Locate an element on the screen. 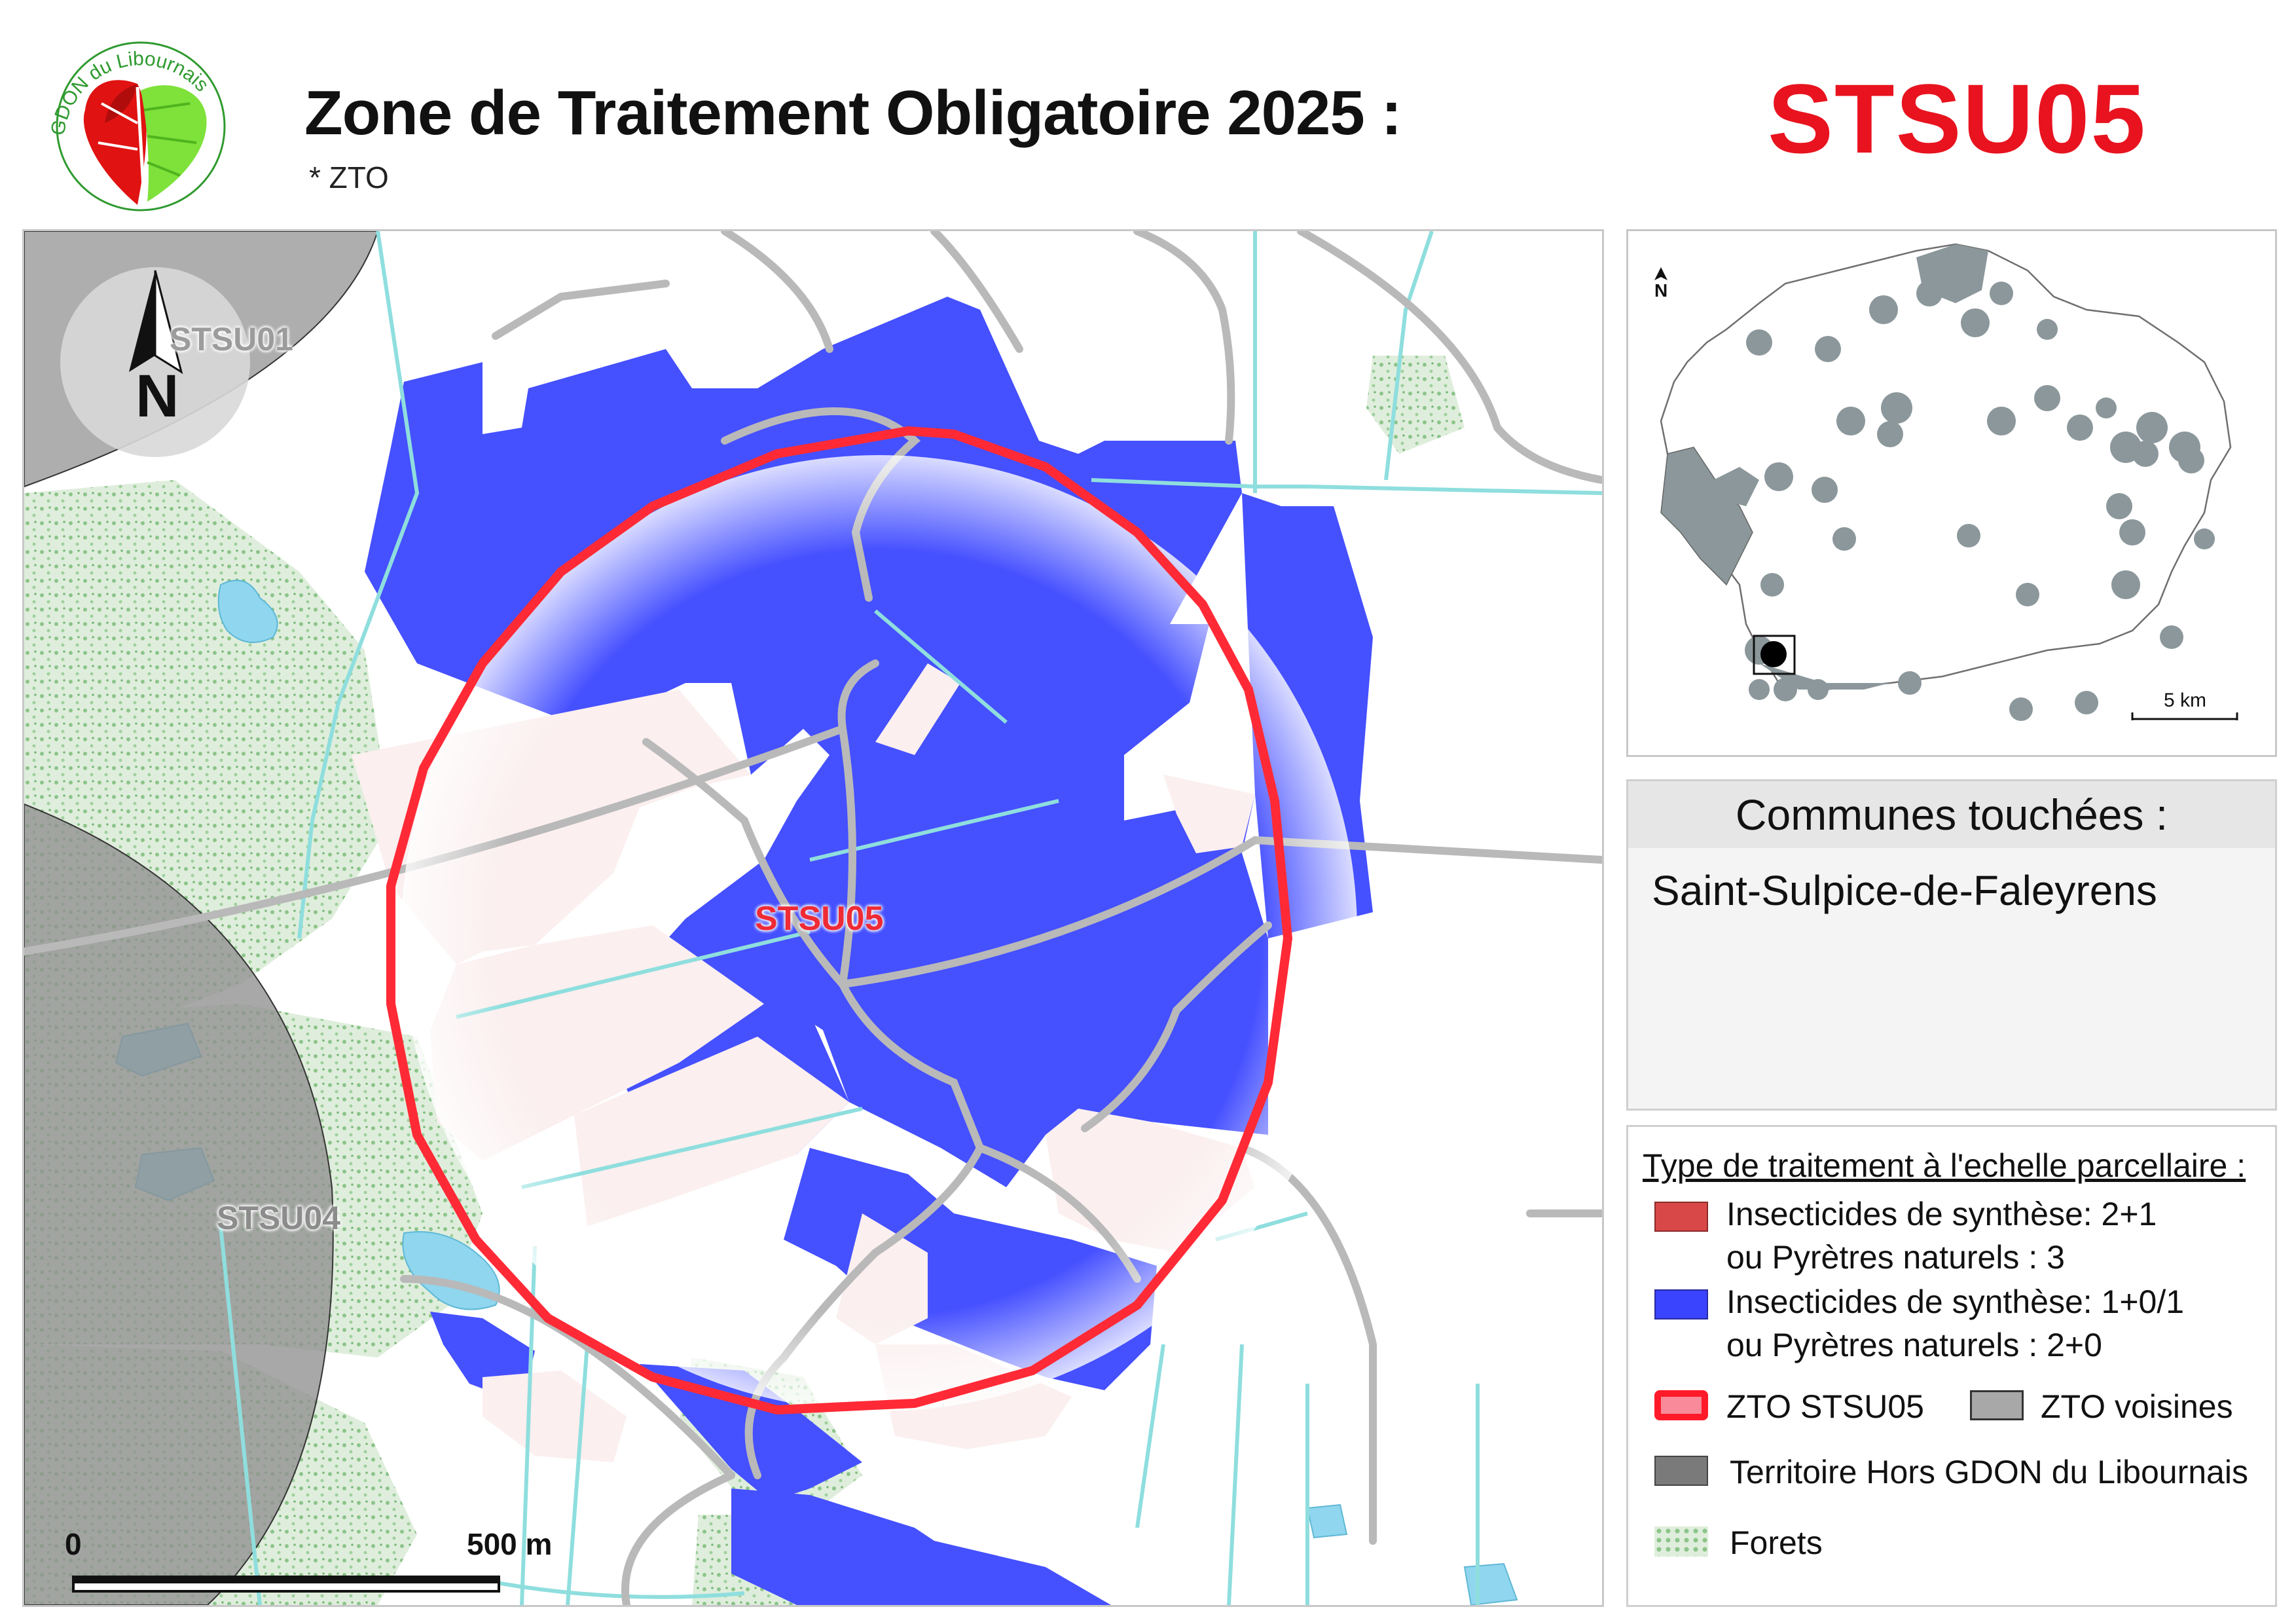 The image size is (2296, 1624). legend-label-zto-neighbors: ZTO voisines is located at coordinates (2137, 1406).